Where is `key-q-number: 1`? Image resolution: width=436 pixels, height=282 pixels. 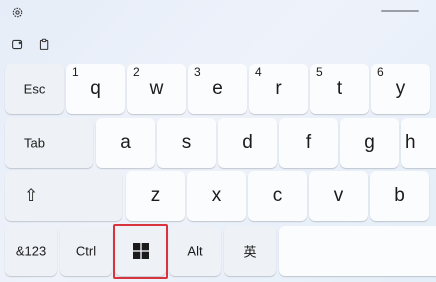
key-q-number: 1 is located at coordinates (75, 72).